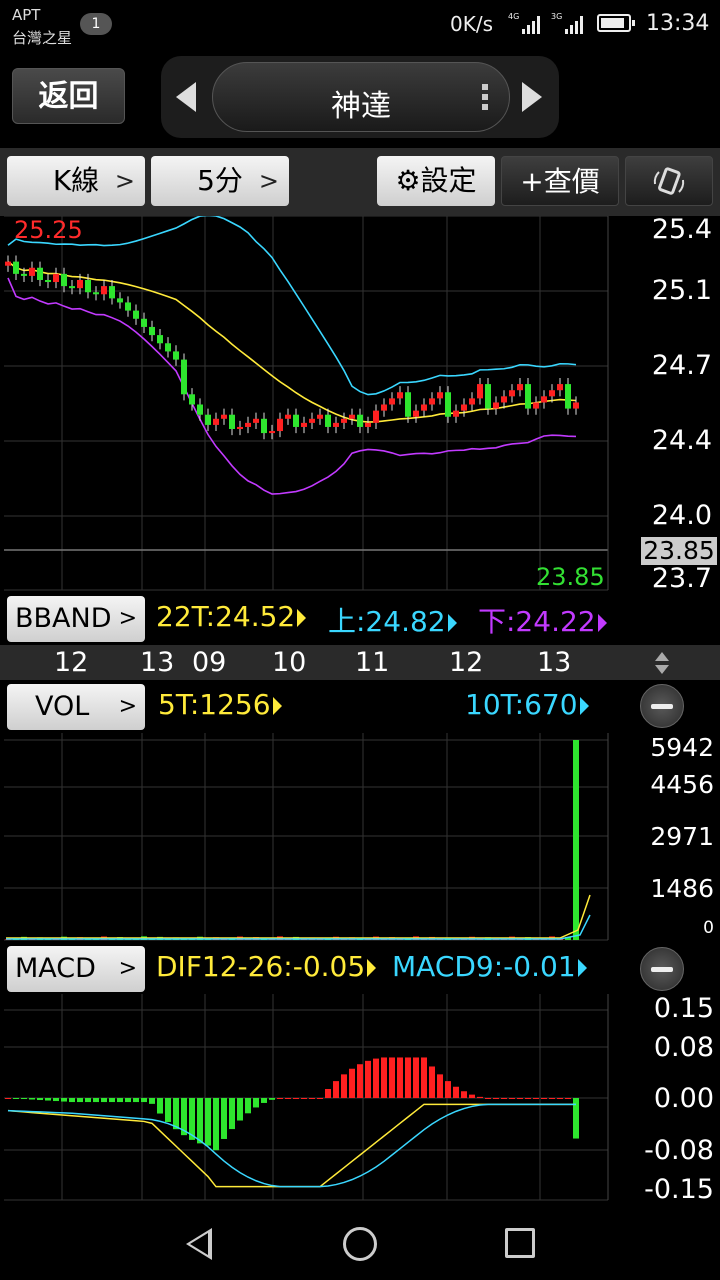 The width and height of the screenshot is (720, 1280). I want to click on bband-bar: BBAND > 22T:24.52 上:24.82 下:24.22, so click(360, 618).